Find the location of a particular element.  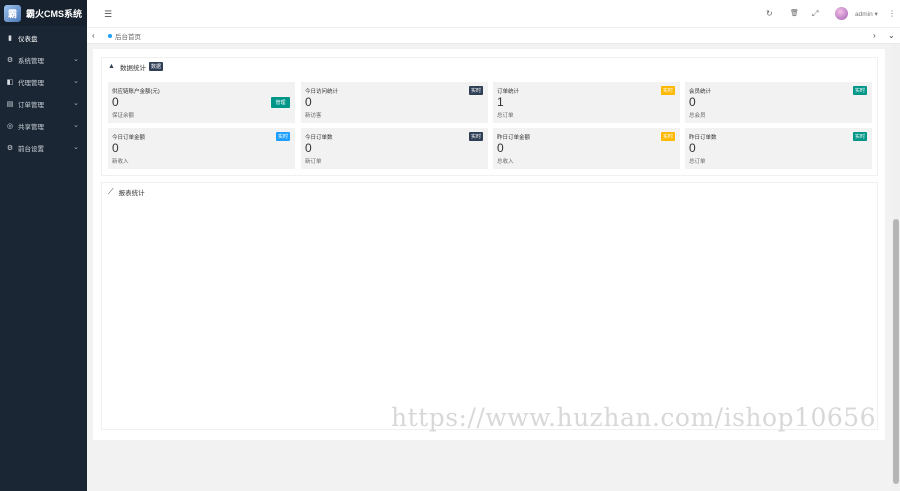

top-bar: ☰ ↻ 🗑 ⤢ admin ▾ ⋮ is located at coordinates (493, 14).